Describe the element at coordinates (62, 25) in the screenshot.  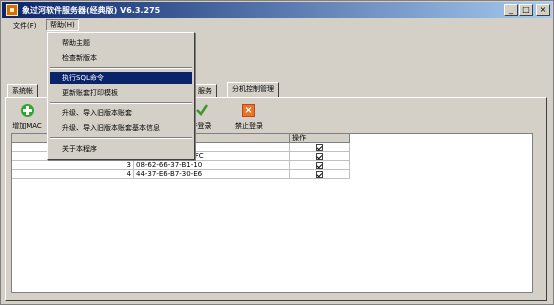
I see `menu-help: 帮助(H)` at that location.